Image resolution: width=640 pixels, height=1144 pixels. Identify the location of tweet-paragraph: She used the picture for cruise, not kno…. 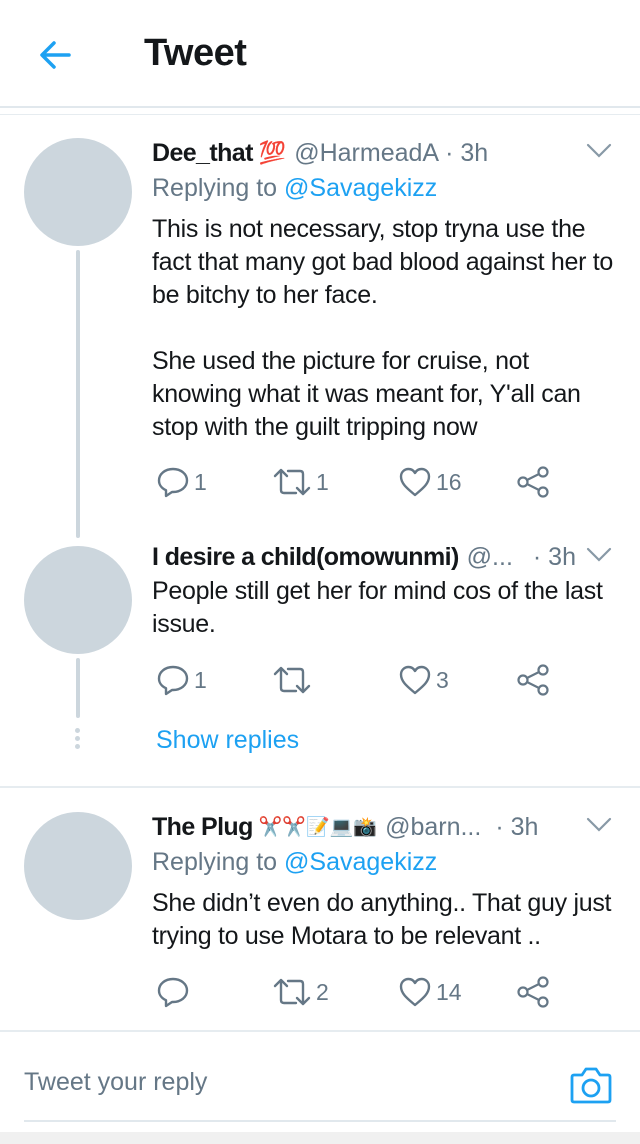
(366, 394).